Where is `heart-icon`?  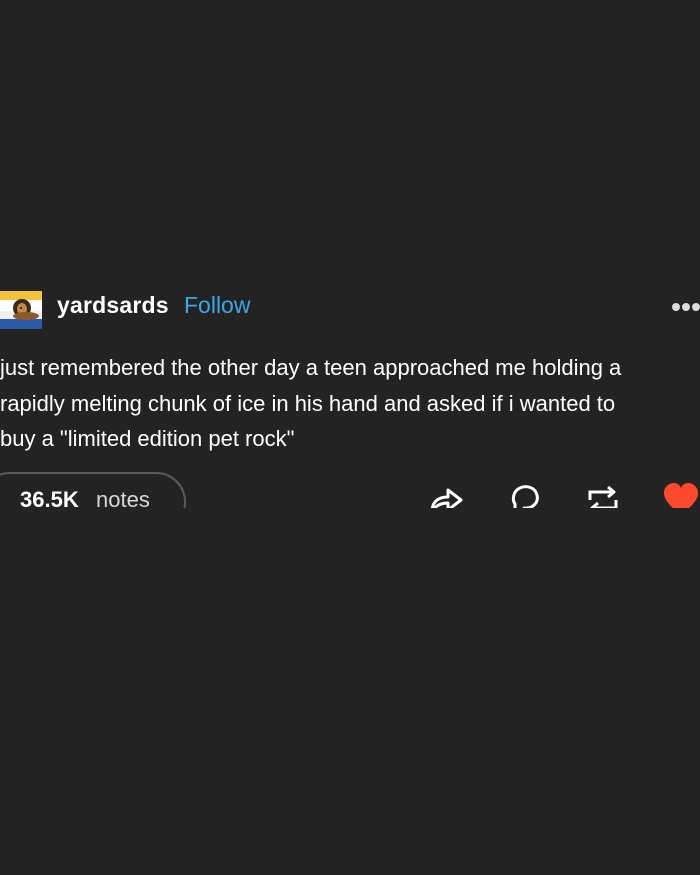
heart-icon is located at coordinates (681, 495).